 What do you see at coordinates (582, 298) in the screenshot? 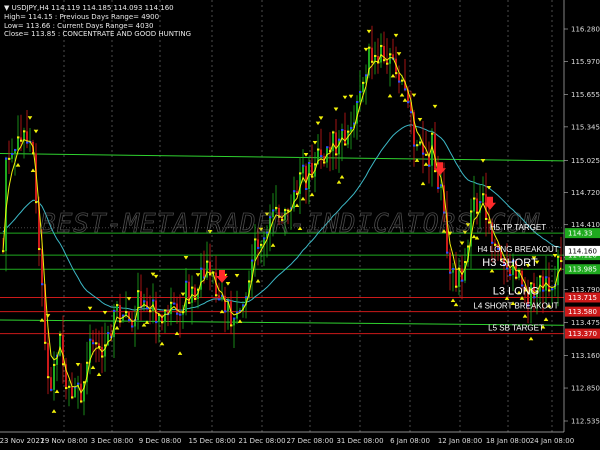
I see `level-badge-text: 113.715` at bounding box center [582, 298].